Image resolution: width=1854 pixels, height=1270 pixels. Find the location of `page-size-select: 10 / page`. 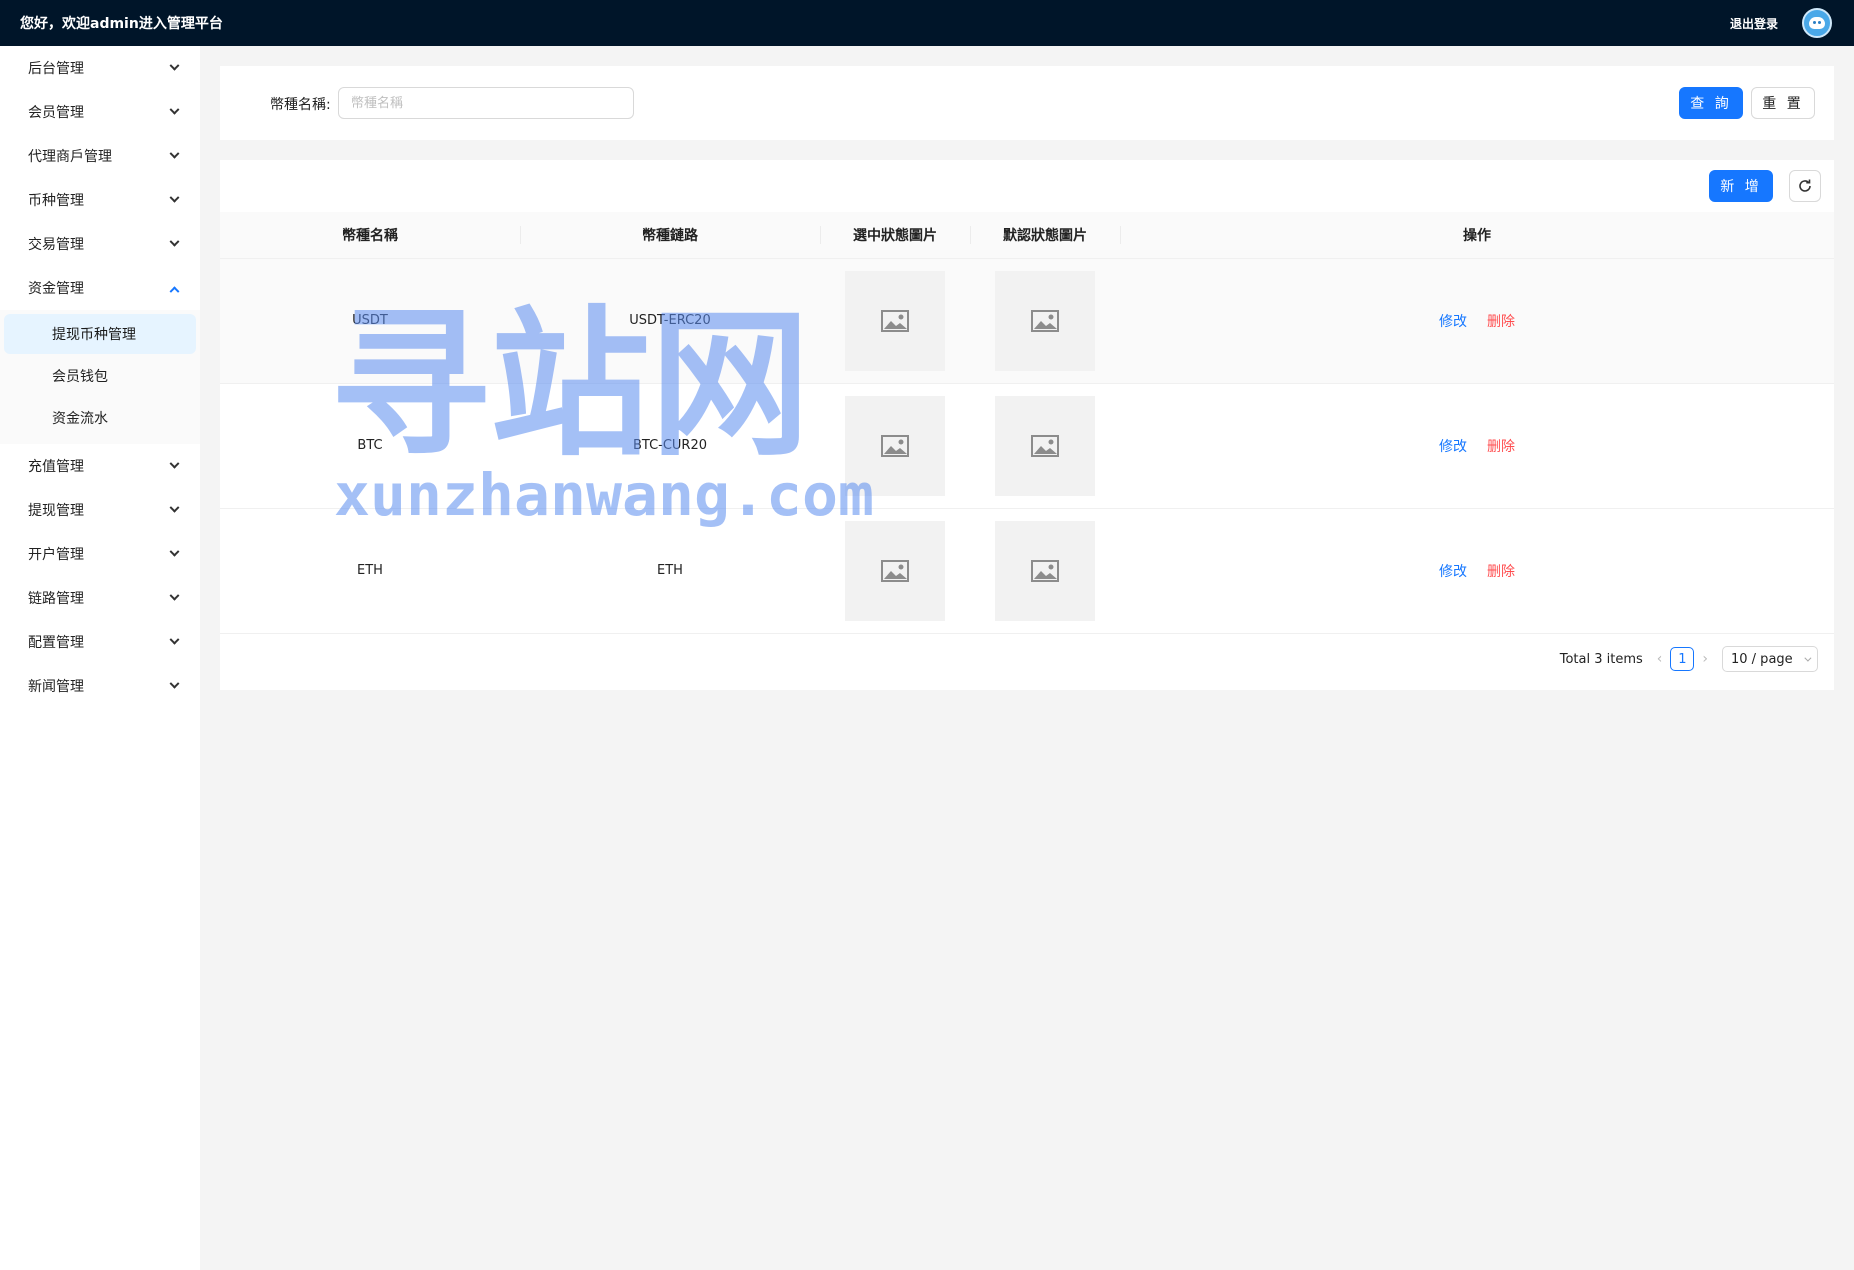

page-size-select: 10 / page is located at coordinates (1770, 659).